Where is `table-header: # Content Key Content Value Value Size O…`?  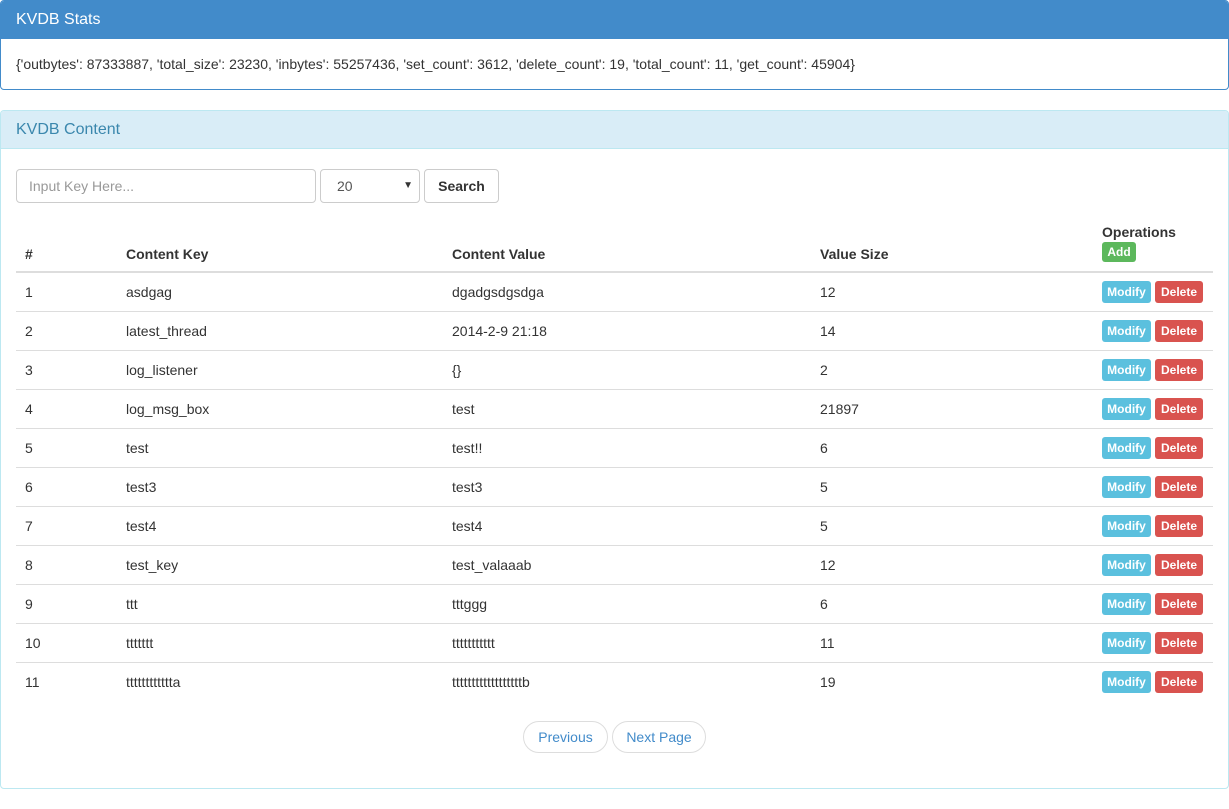 table-header: # Content Key Content Value Value Size O… is located at coordinates (614, 247).